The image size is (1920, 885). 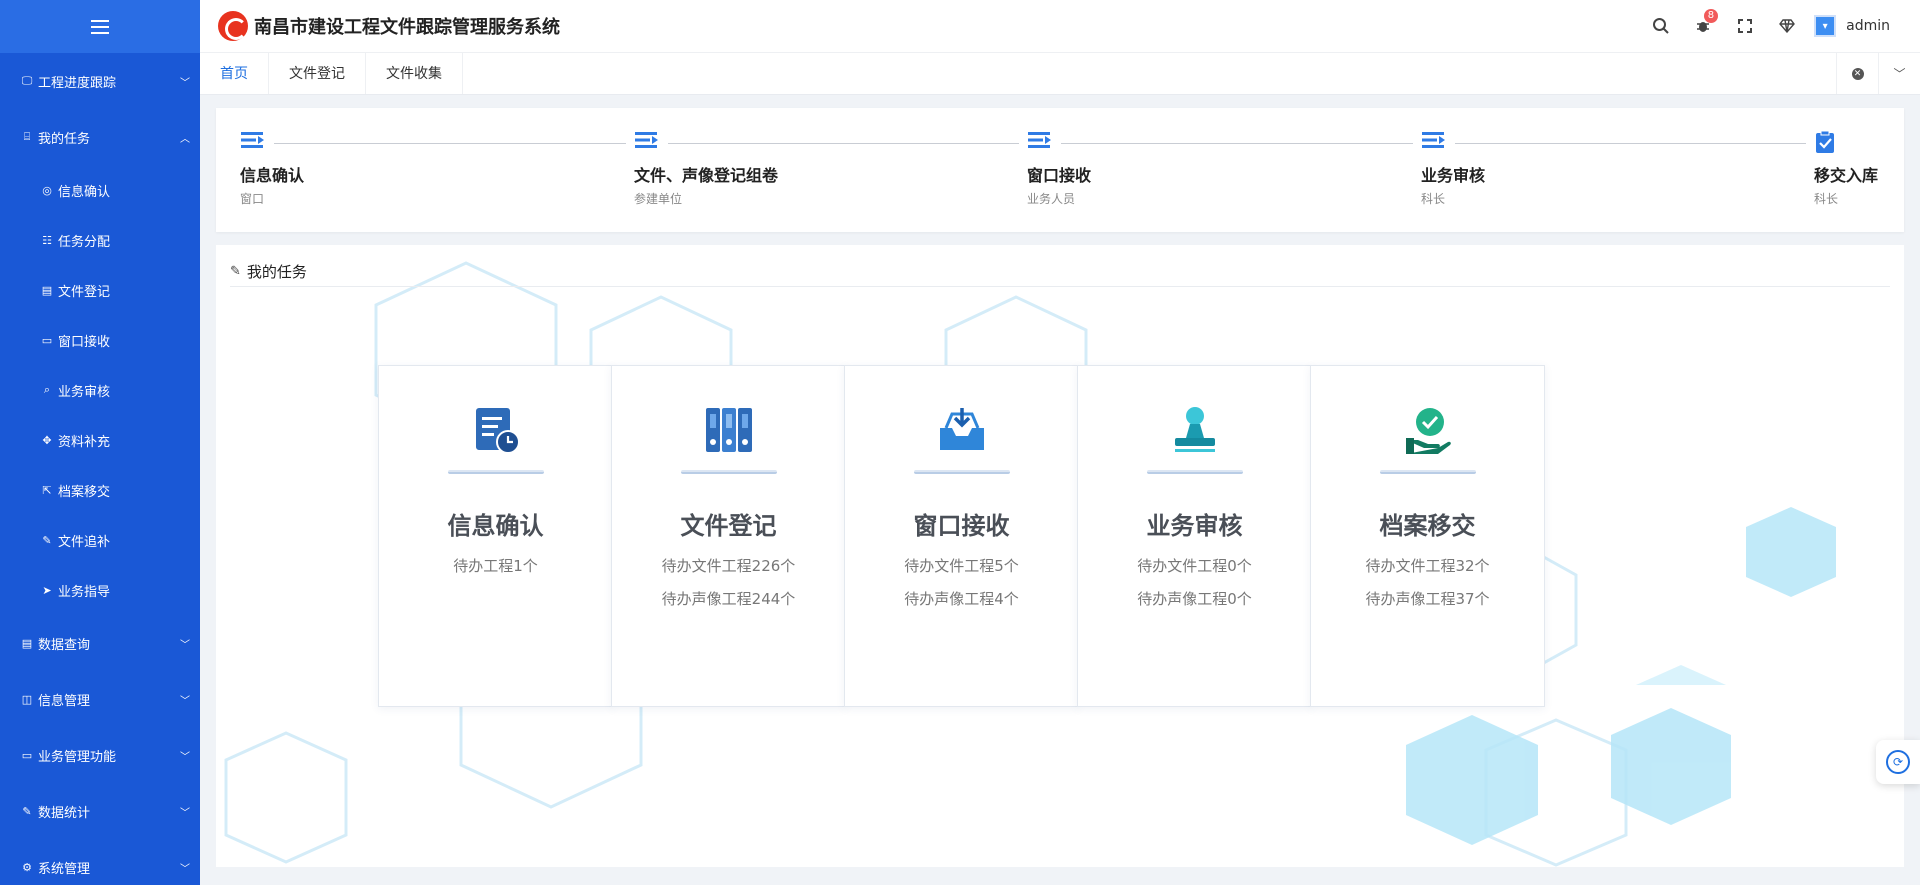 I want to click on floating-assistant-button: ⟳, so click(x=1898, y=762).